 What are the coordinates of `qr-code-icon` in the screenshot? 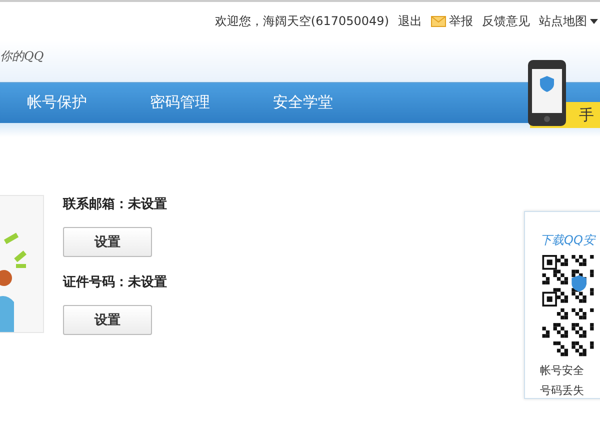 It's located at (568, 306).